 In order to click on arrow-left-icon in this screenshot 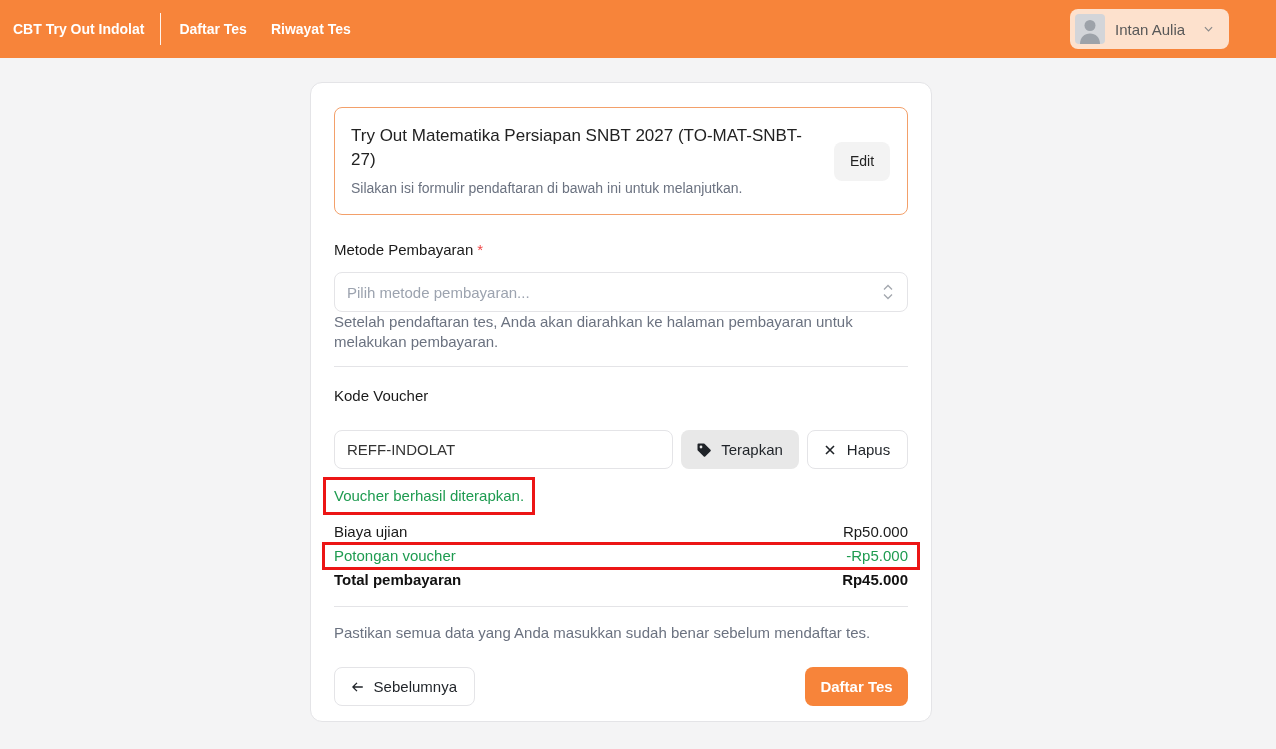, I will do `click(358, 686)`.